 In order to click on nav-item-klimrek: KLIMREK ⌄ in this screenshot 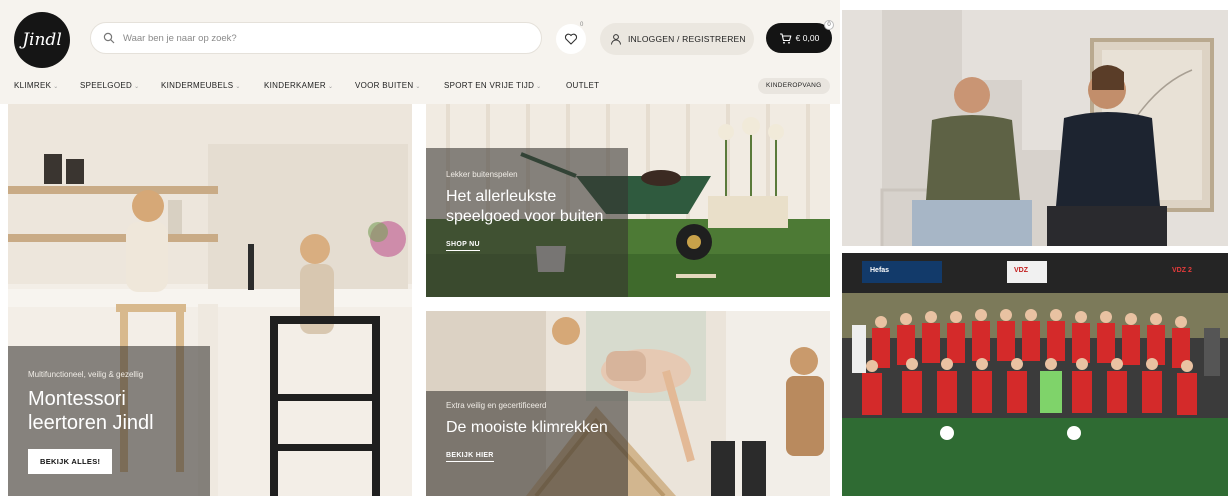, I will do `click(36, 85)`.